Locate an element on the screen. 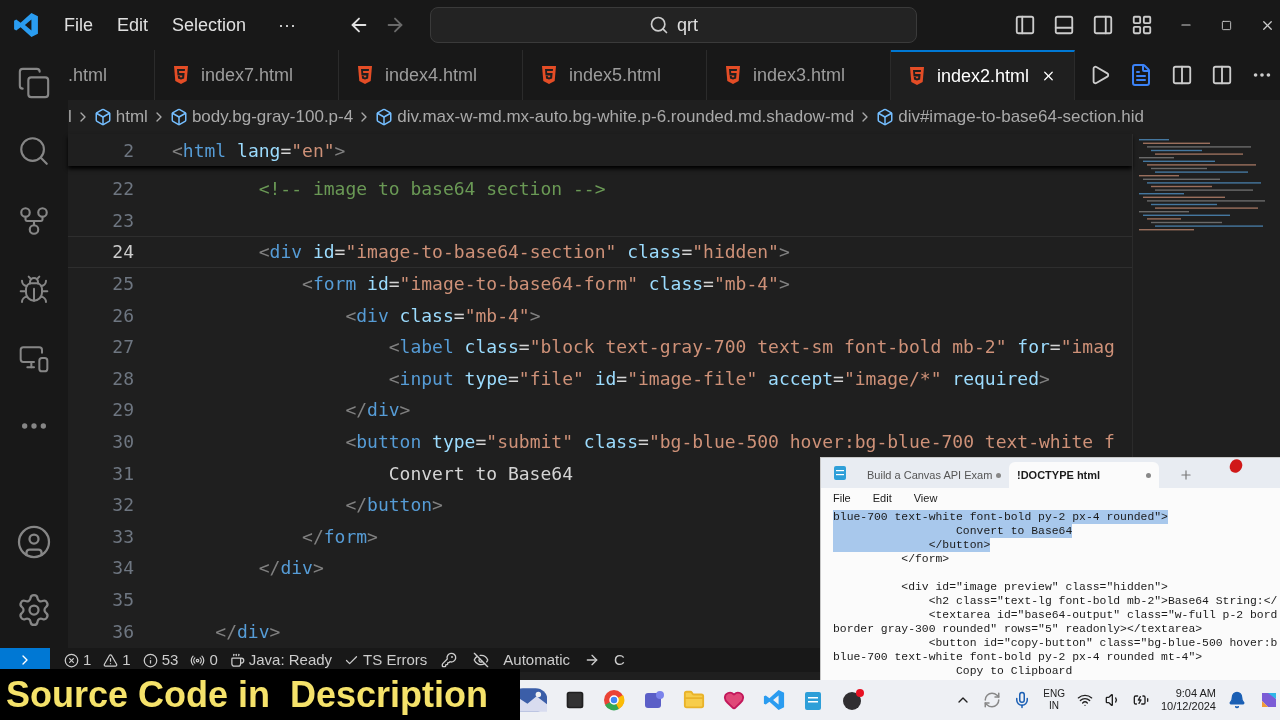  region-indicator: IN is located at coordinates (1054, 706).